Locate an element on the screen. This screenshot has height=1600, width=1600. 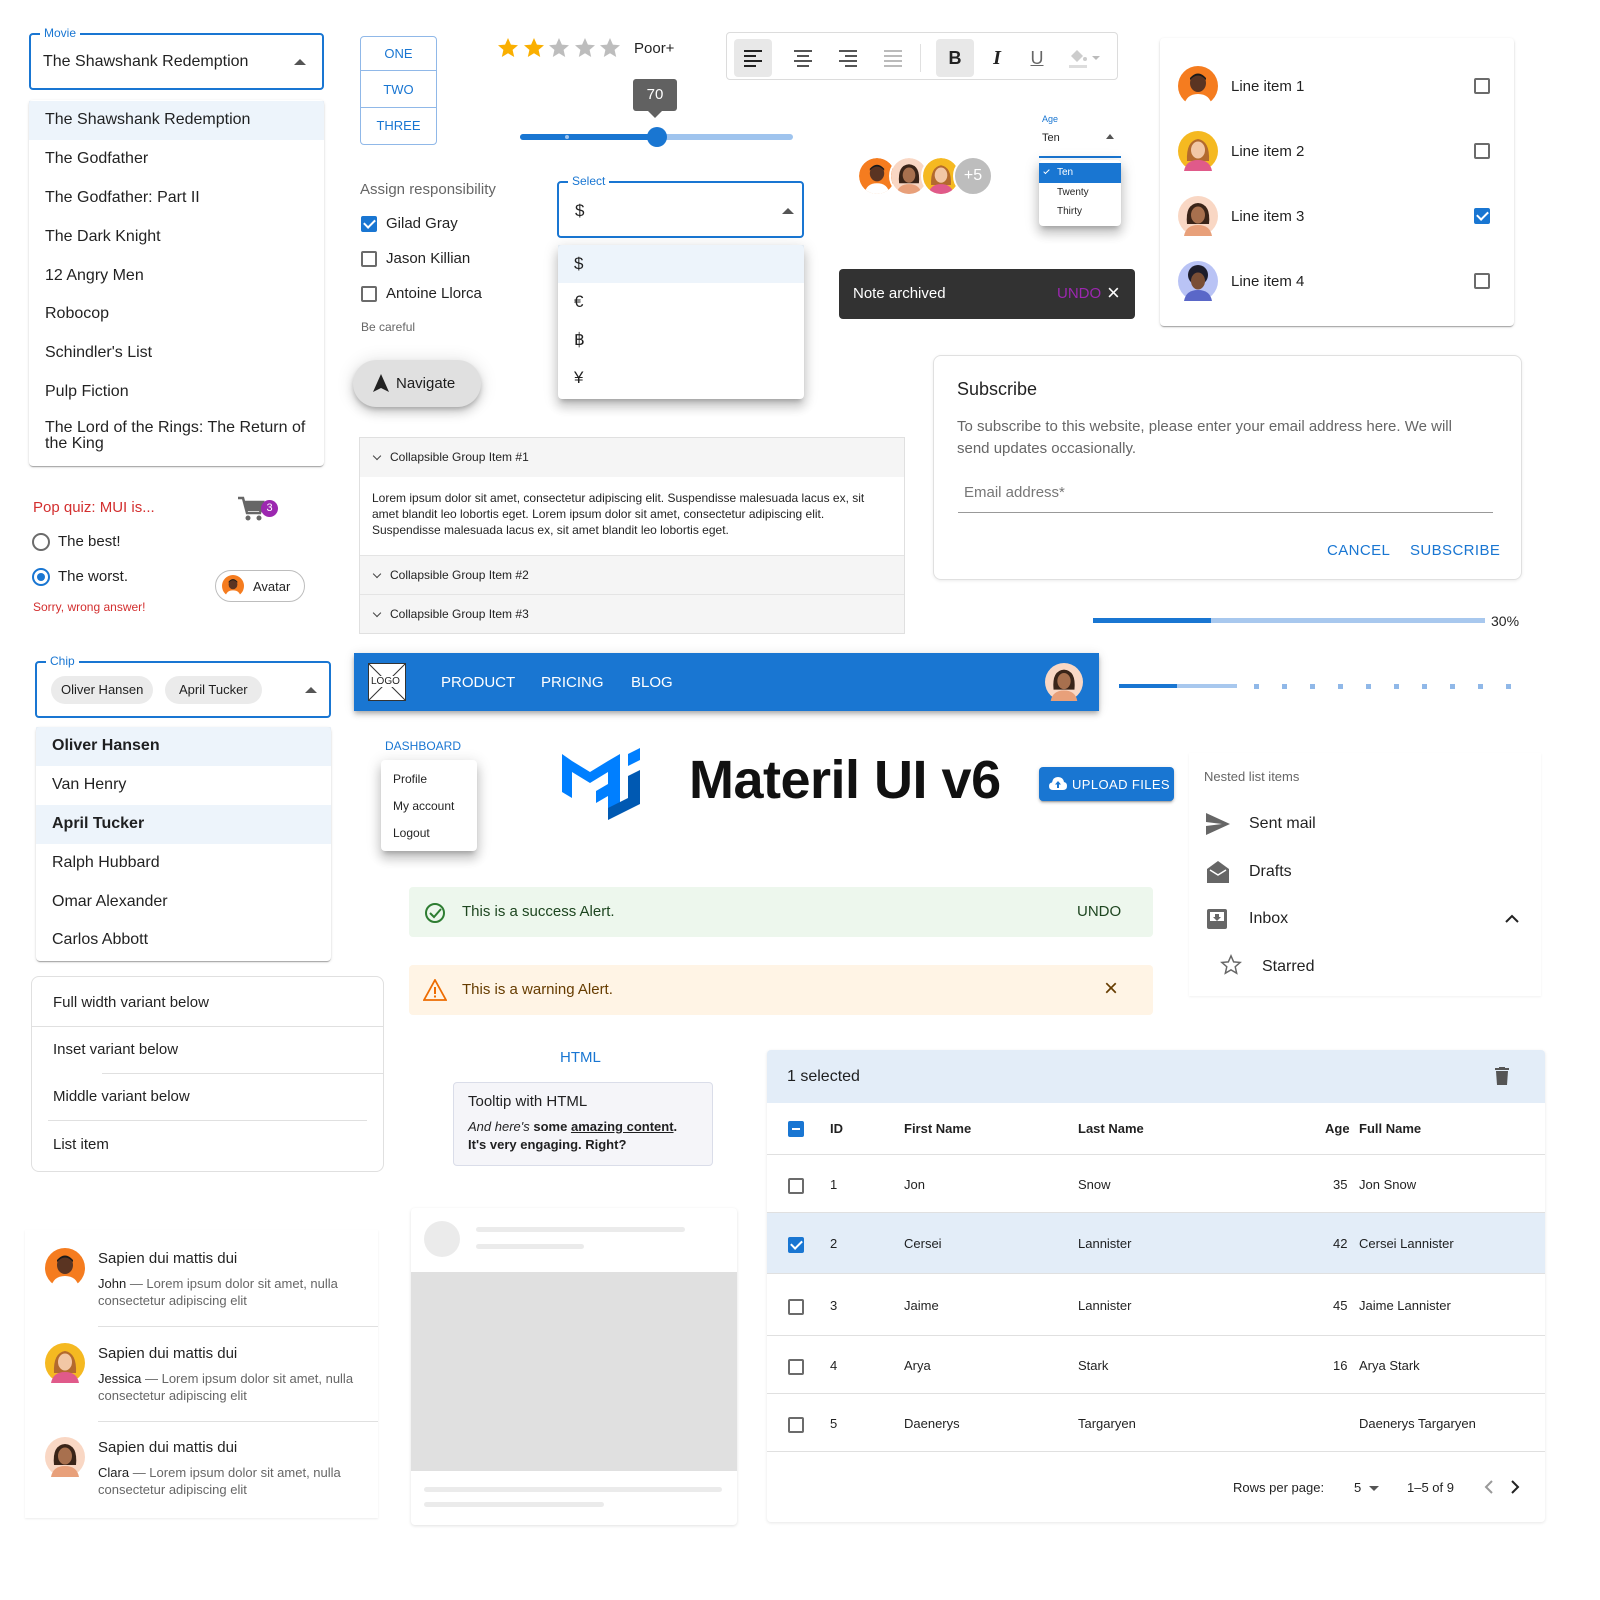
warning-alert-close-icon: × is located at coordinates (1111, 989).